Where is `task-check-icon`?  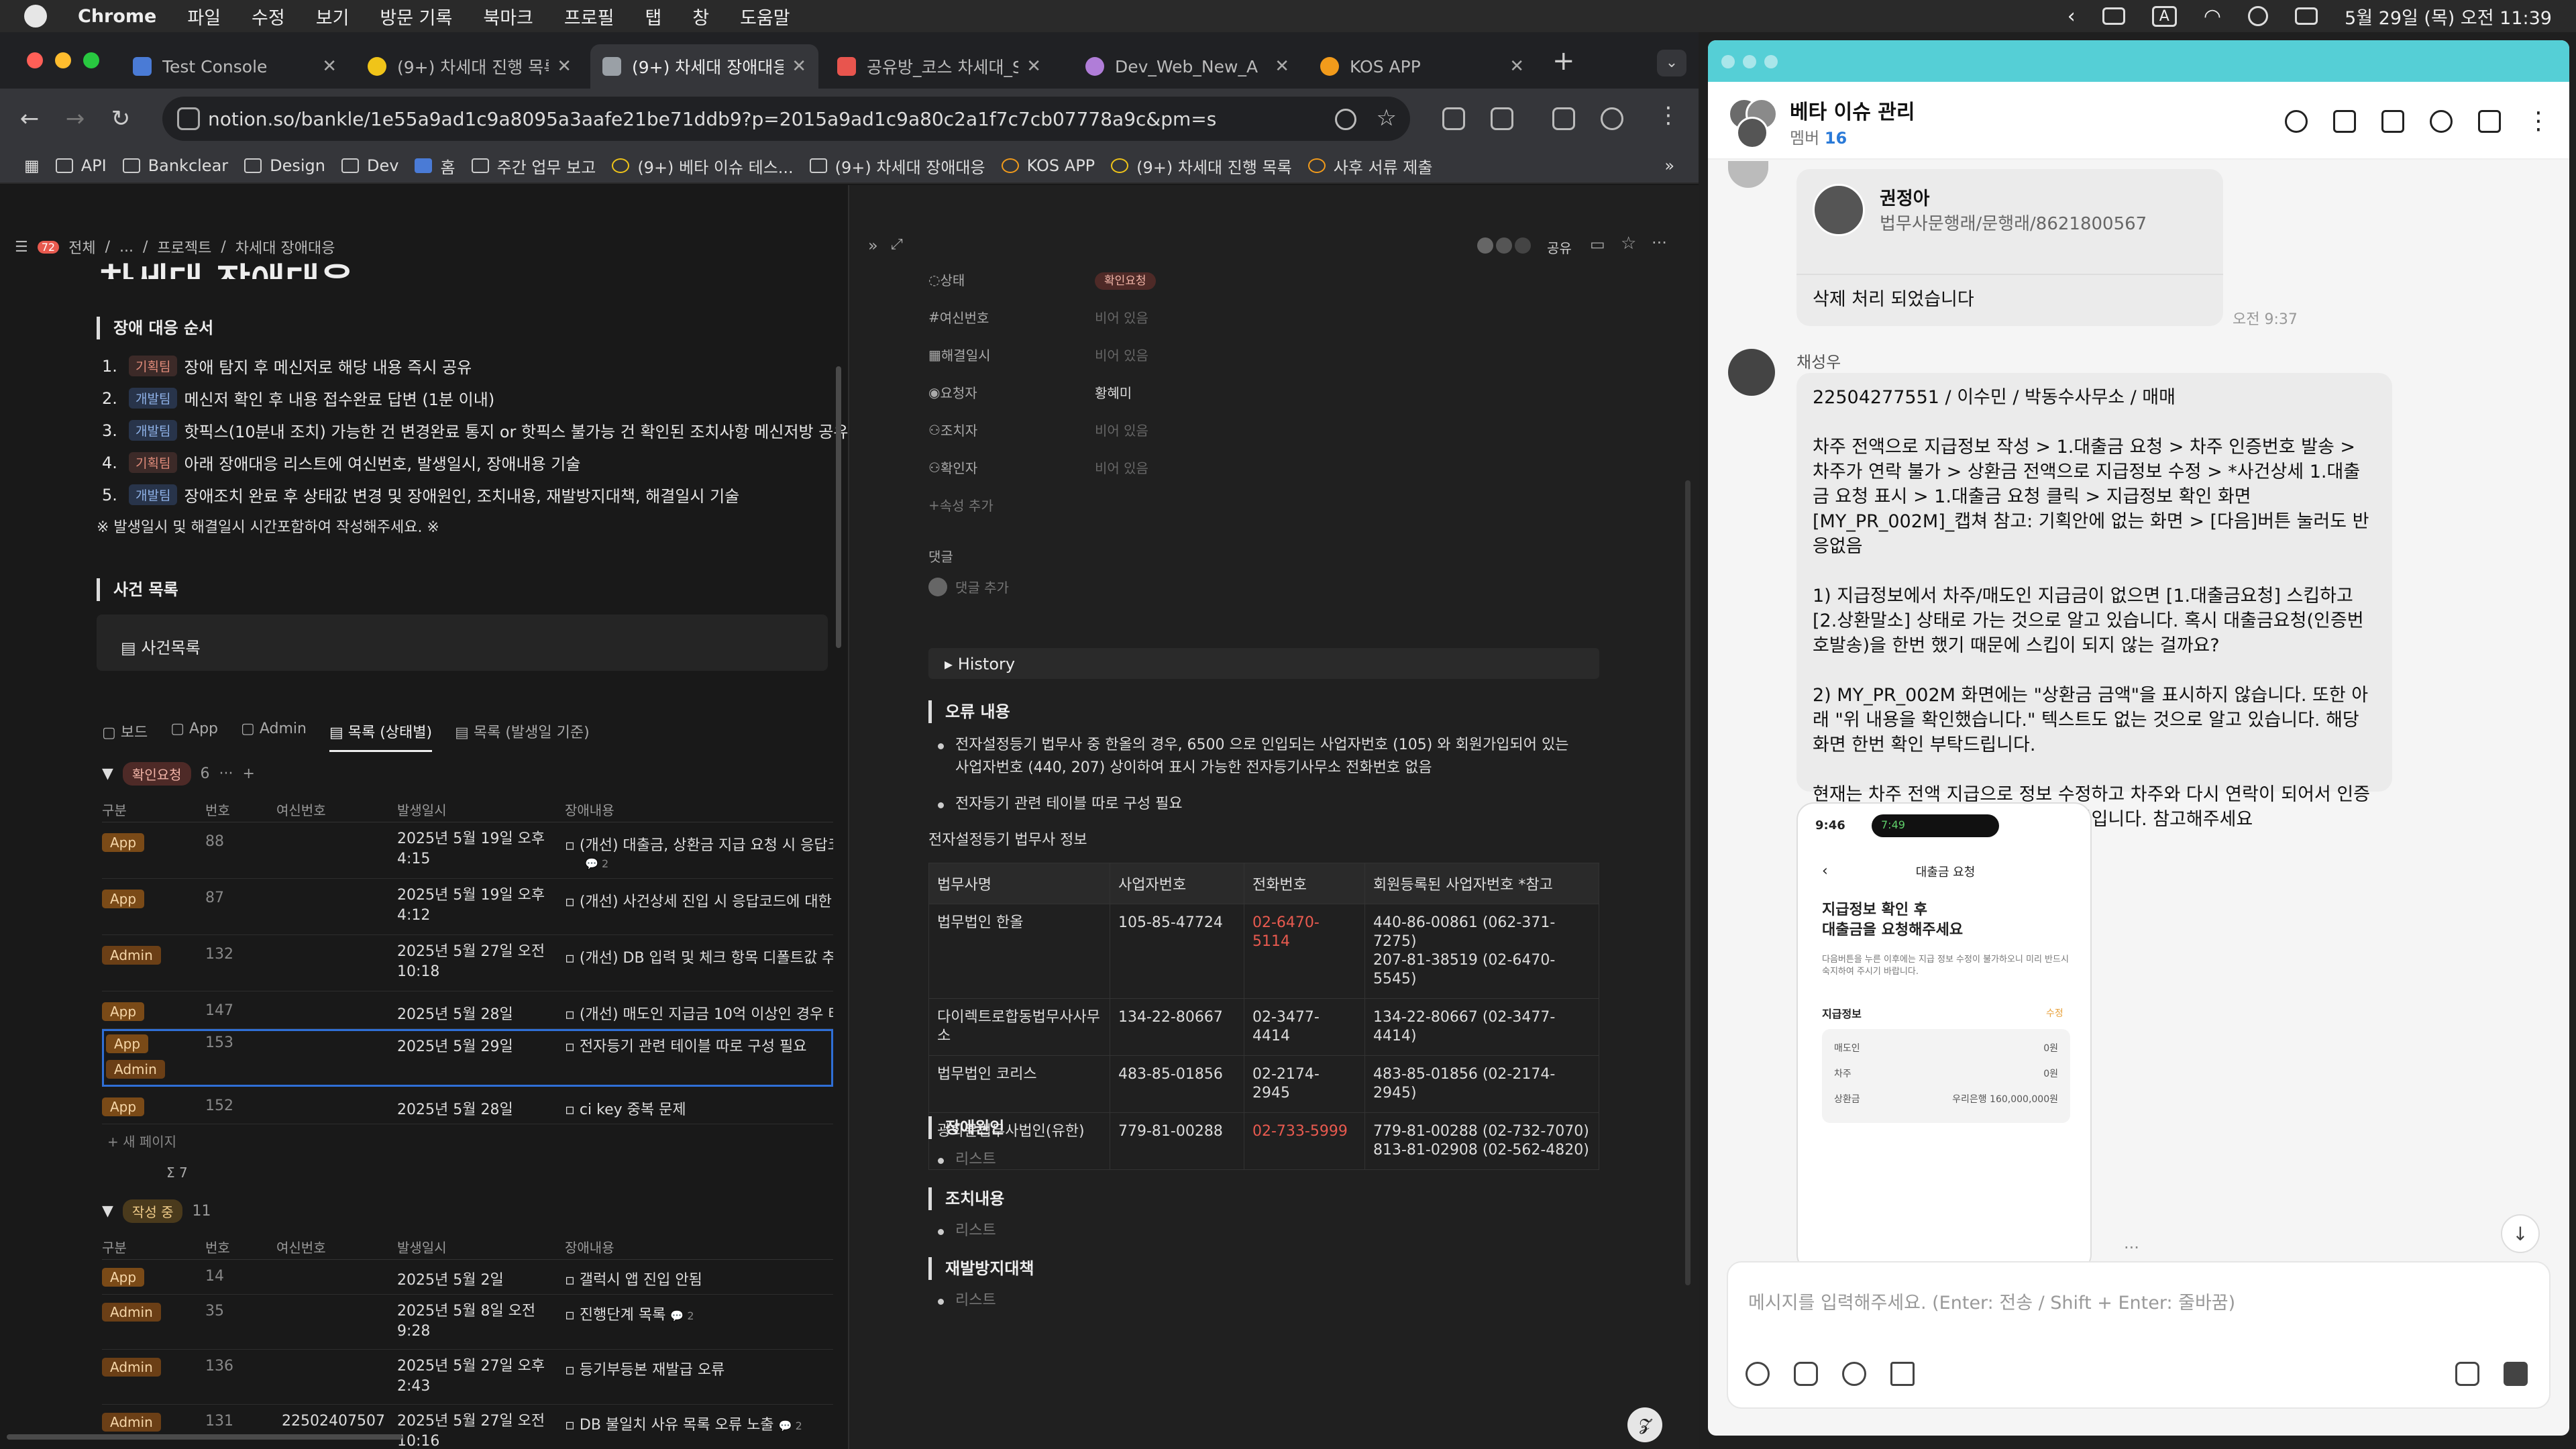 task-check-icon is located at coordinates (2441, 121).